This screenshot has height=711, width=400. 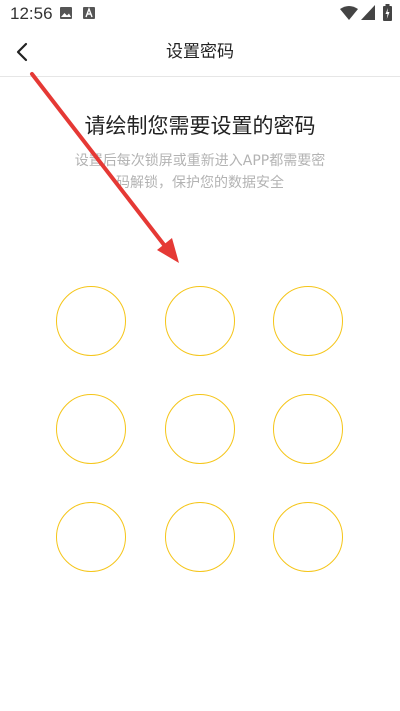 I want to click on status-time: 12:56, so click(x=31, y=13).